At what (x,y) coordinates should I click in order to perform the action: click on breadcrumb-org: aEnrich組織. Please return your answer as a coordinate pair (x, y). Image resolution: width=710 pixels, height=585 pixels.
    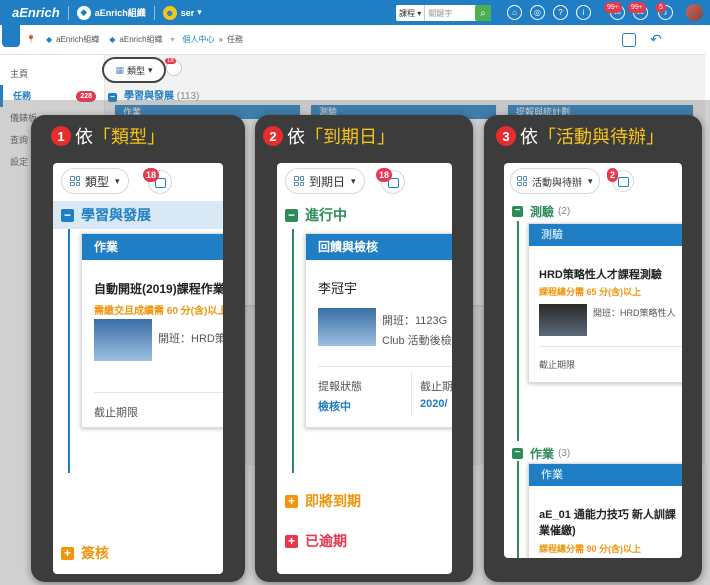
    Looking at the image, I should click on (77, 39).